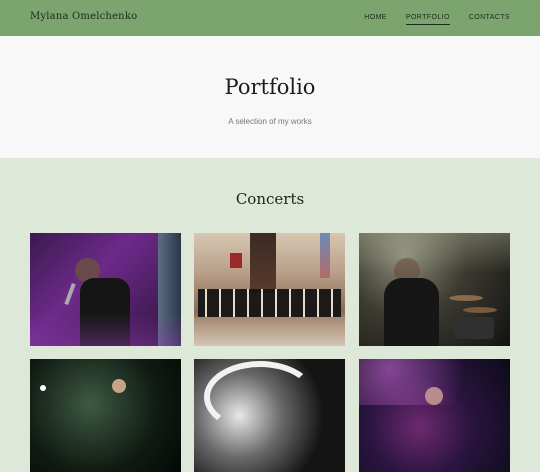  What do you see at coordinates (70, 294) in the screenshot?
I see `microphone` at bounding box center [70, 294].